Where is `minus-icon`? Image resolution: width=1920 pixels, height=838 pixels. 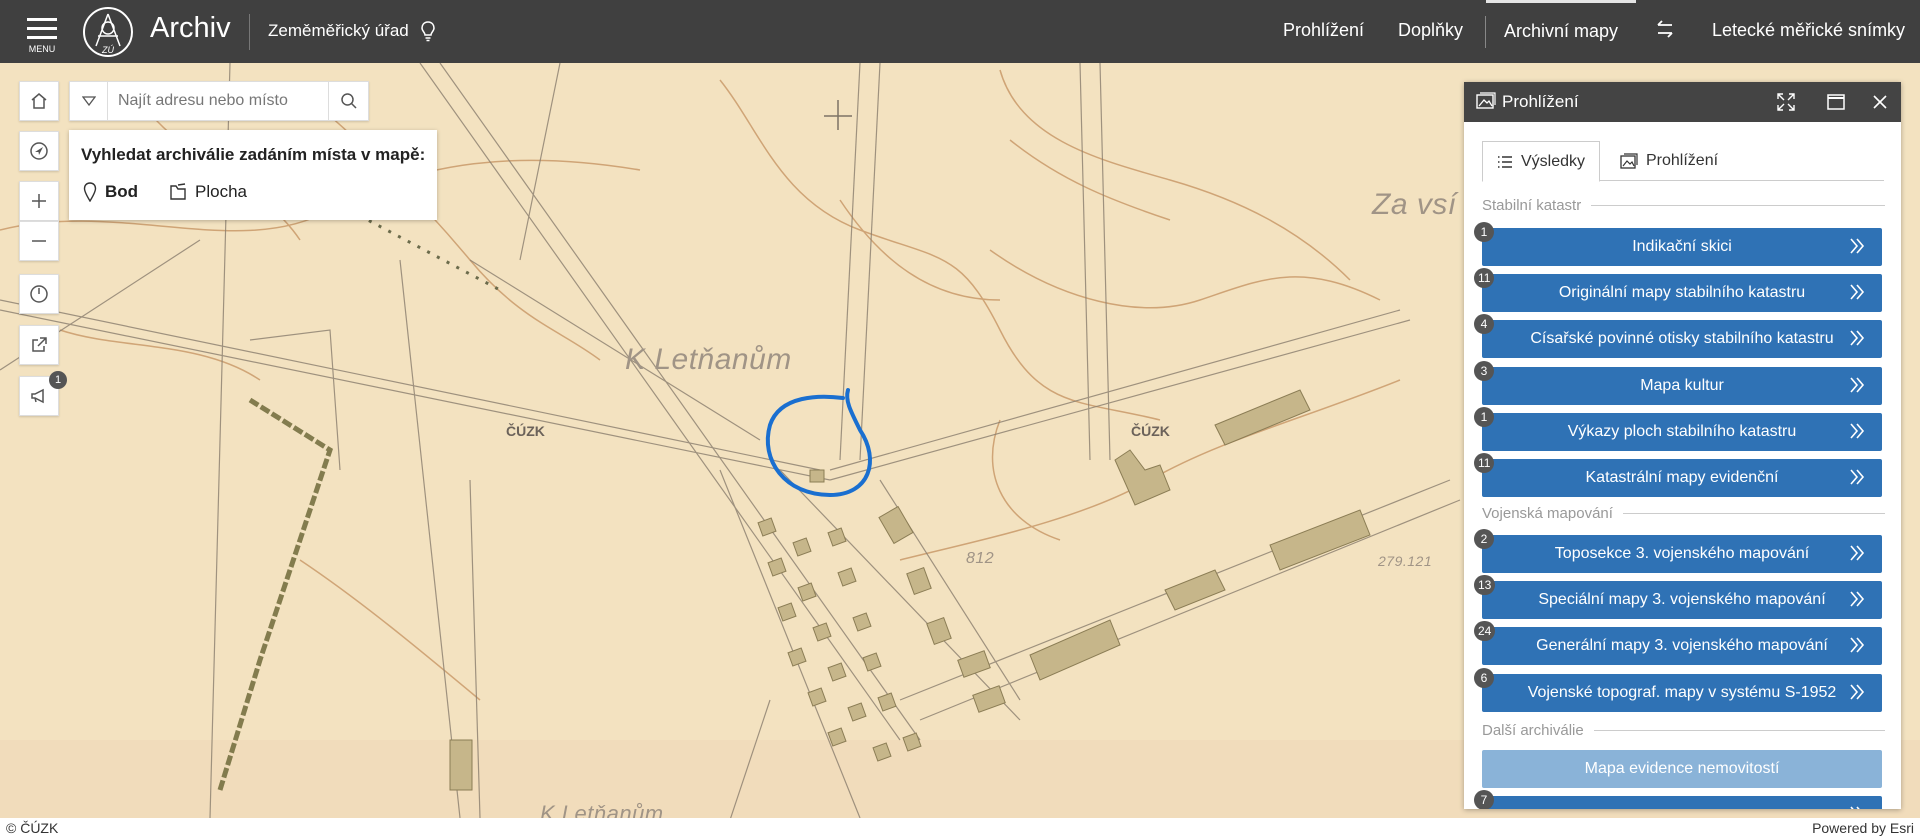 minus-icon is located at coordinates (39, 241).